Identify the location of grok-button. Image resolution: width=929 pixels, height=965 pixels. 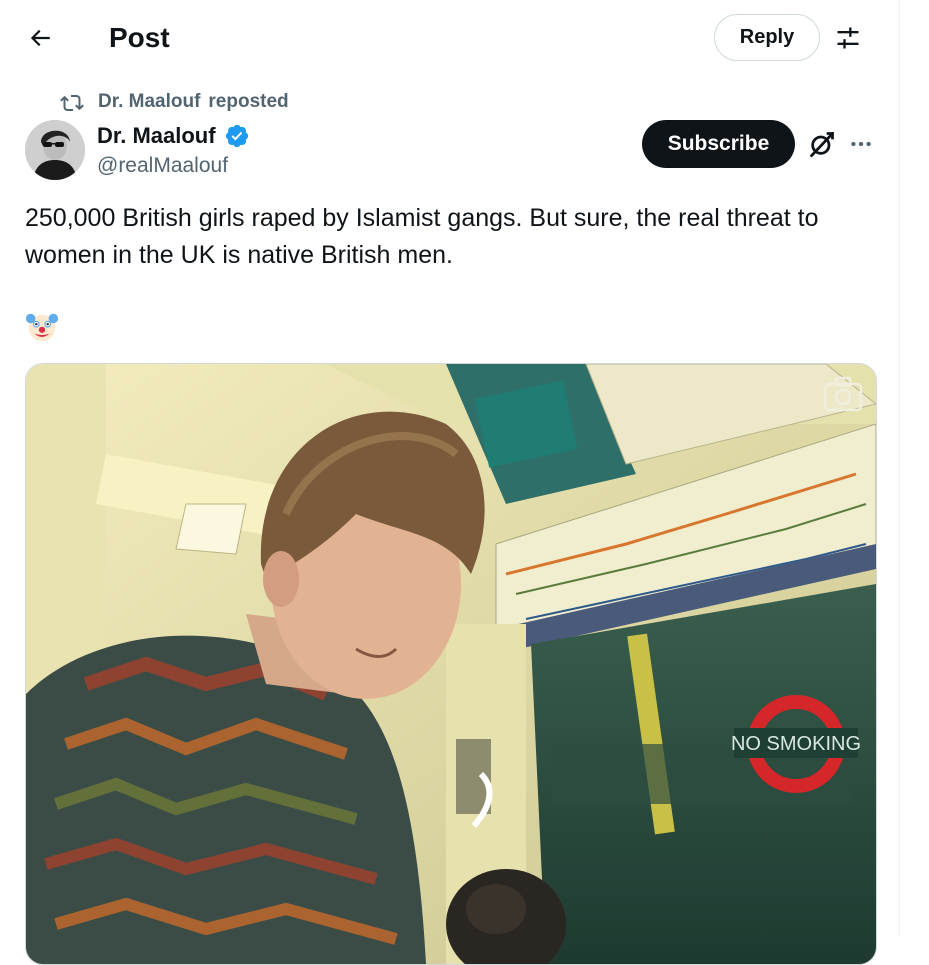
(822, 144).